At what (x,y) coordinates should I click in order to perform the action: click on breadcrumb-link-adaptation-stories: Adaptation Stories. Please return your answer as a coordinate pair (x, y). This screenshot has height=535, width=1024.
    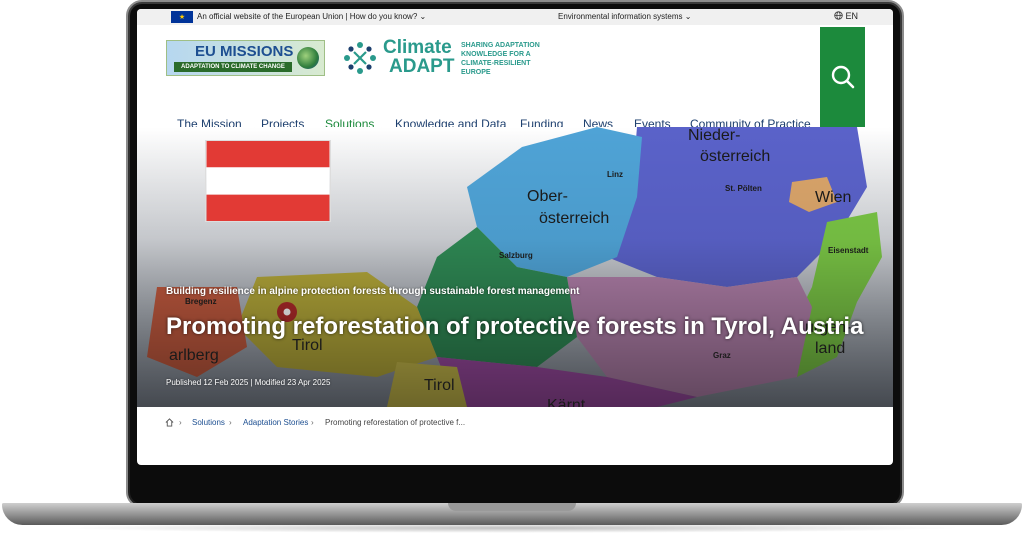
    Looking at the image, I should click on (275, 422).